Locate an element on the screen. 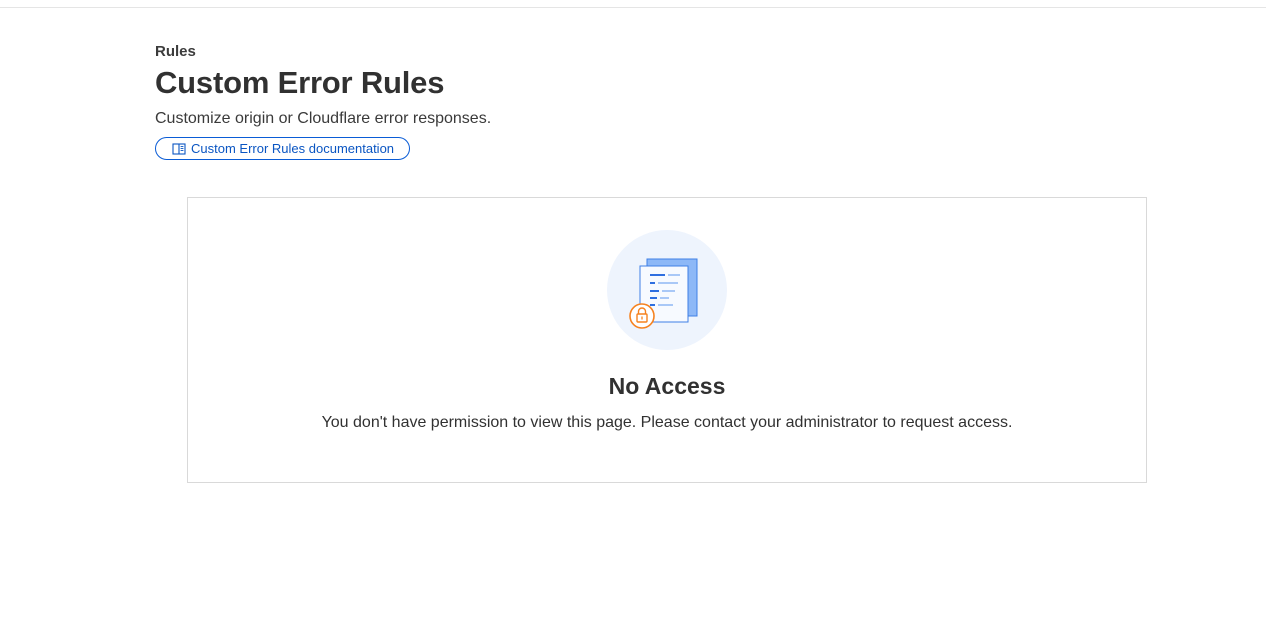 Image resolution: width=1266 pixels, height=626 pixels. book-icon is located at coordinates (179, 149).